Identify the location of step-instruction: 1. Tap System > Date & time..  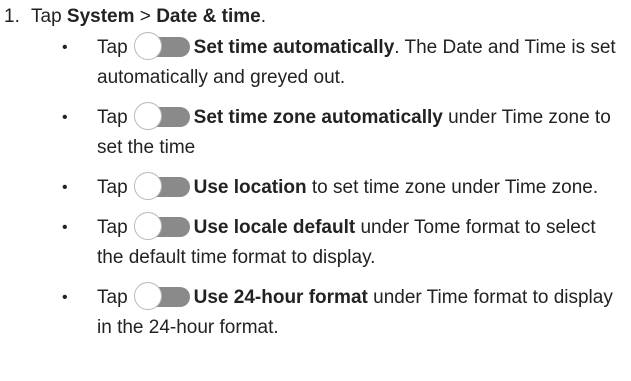
(315, 16).